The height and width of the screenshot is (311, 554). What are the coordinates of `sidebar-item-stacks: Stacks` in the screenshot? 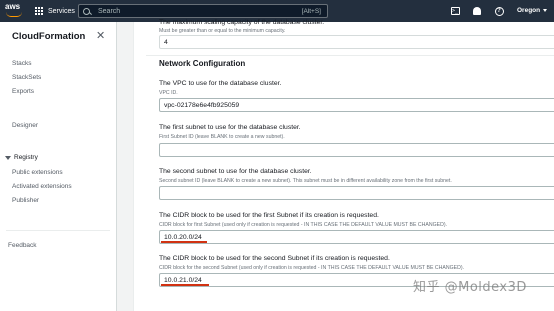 It's located at (22, 63).